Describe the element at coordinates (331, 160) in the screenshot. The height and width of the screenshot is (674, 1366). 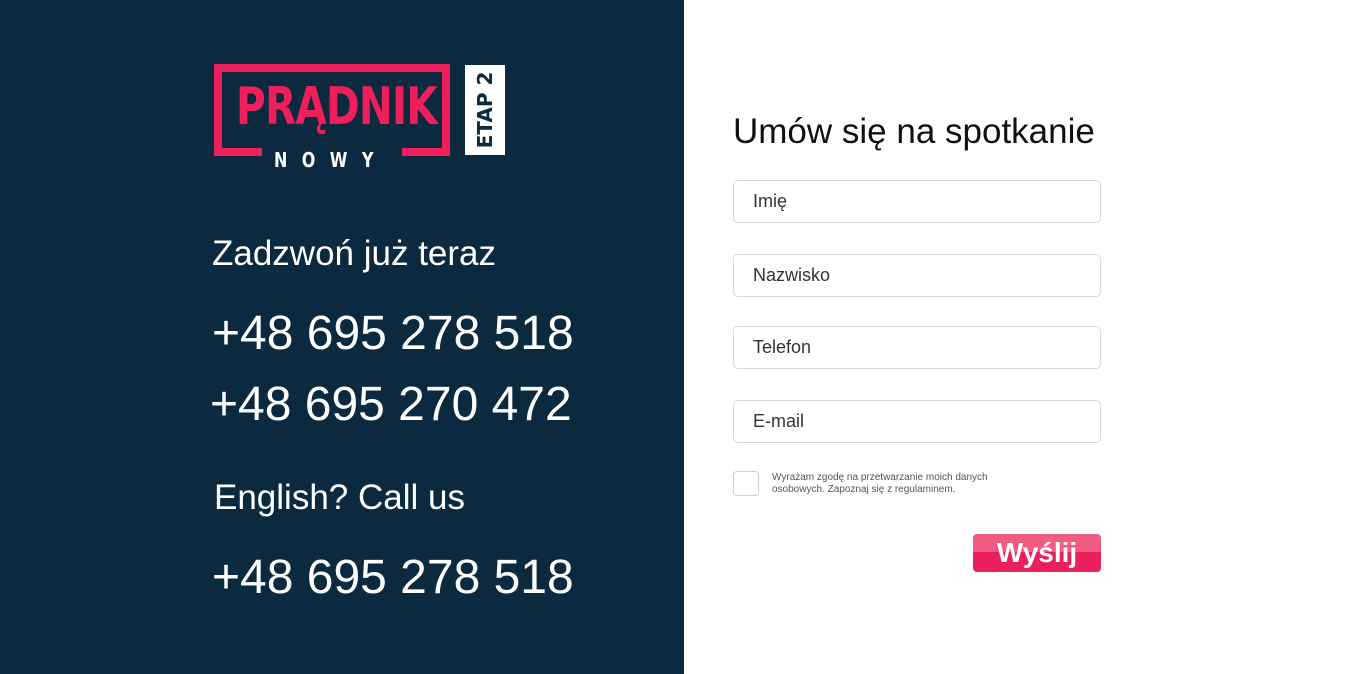
I see `logo-subtitle: NOWY` at that location.